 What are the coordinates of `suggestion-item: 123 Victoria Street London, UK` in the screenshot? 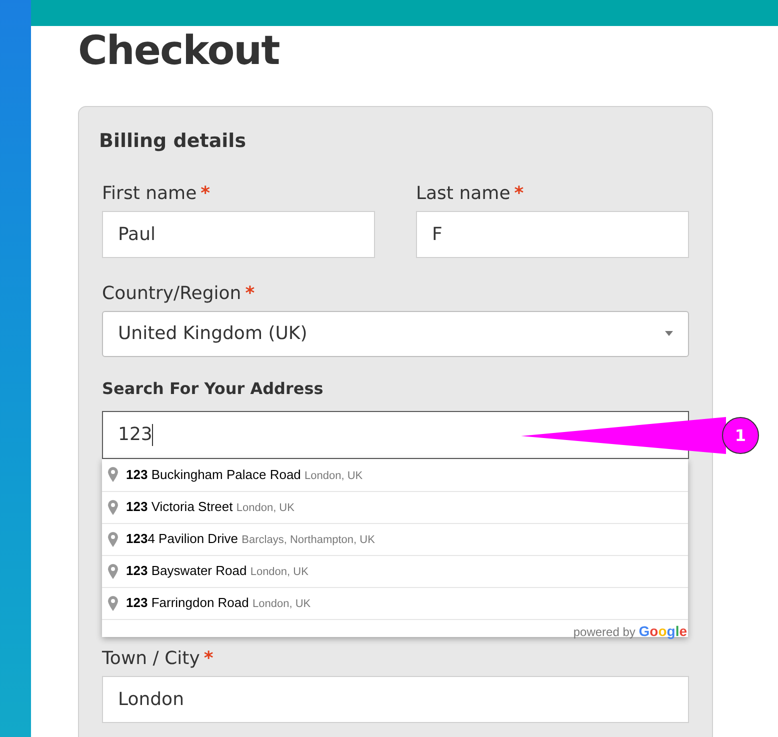 It's located at (395, 506).